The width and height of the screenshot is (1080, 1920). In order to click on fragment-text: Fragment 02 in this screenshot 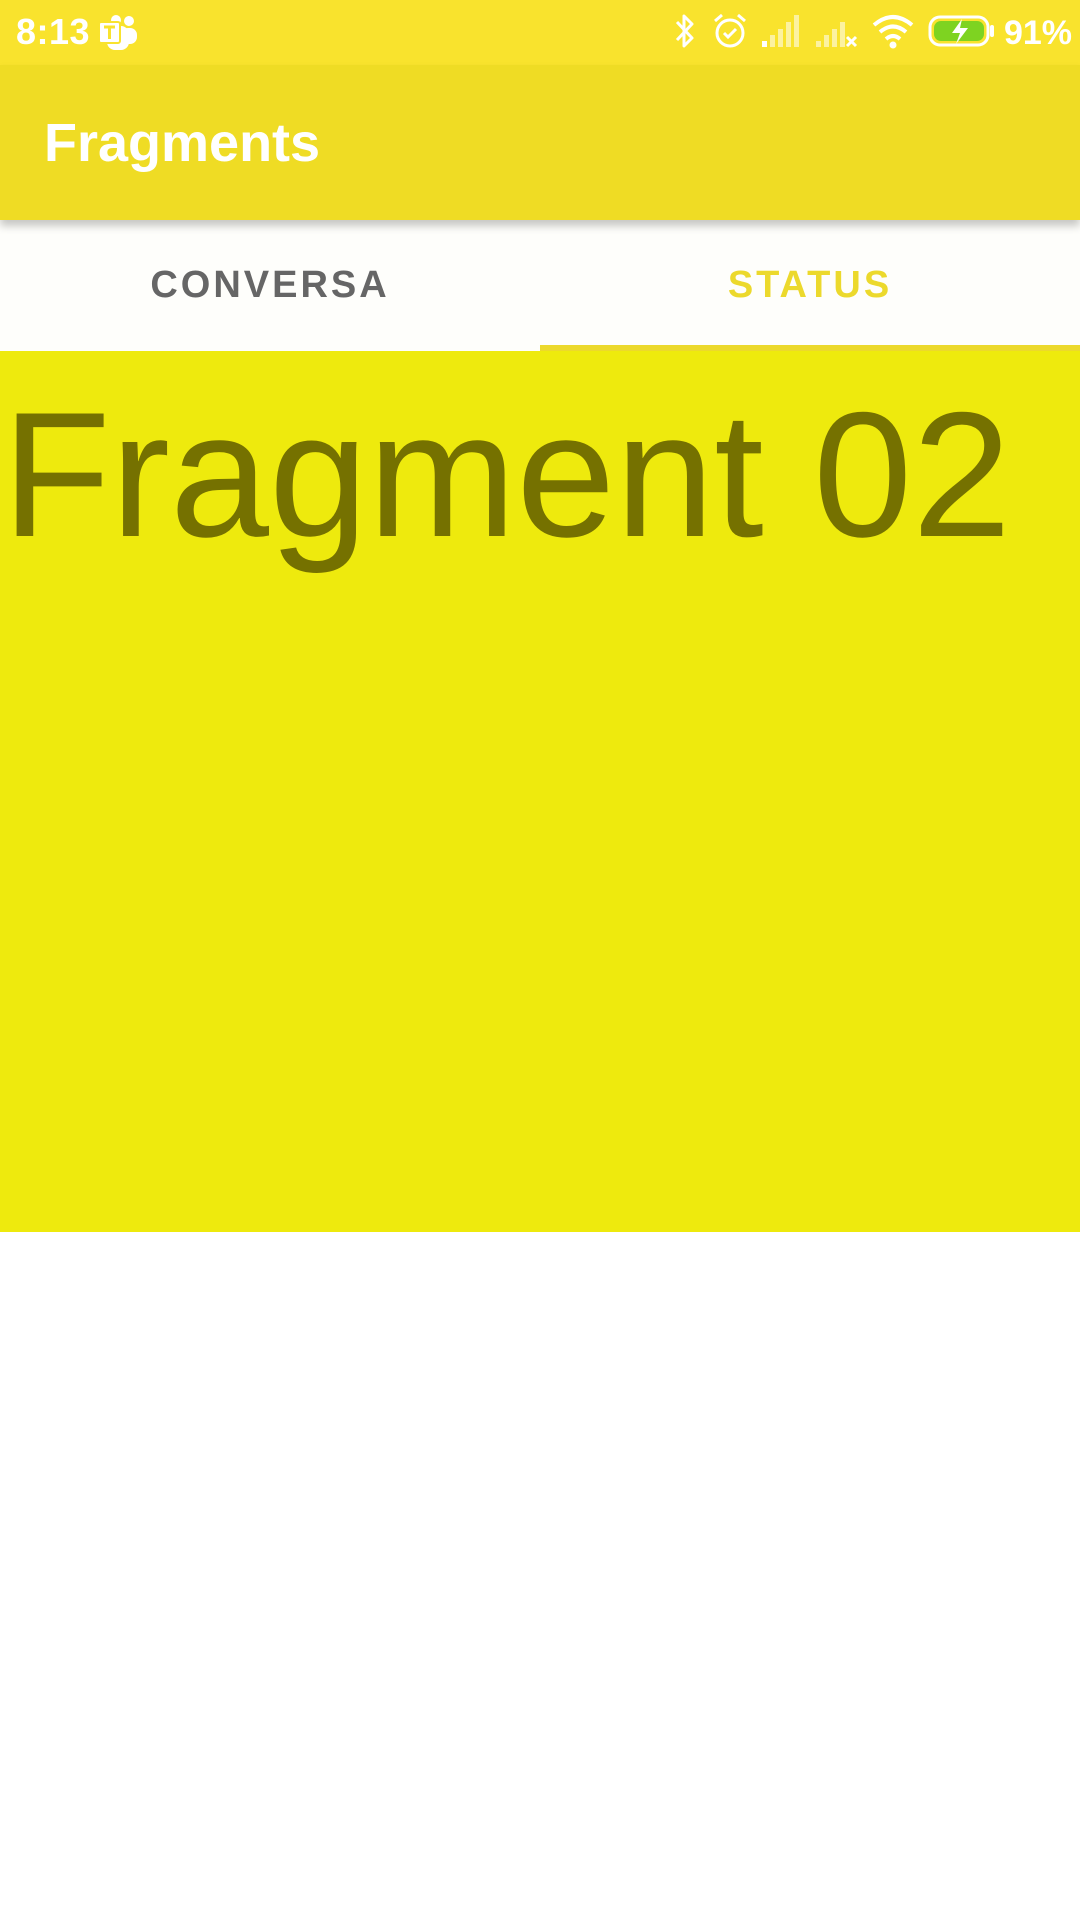, I will do `click(507, 474)`.